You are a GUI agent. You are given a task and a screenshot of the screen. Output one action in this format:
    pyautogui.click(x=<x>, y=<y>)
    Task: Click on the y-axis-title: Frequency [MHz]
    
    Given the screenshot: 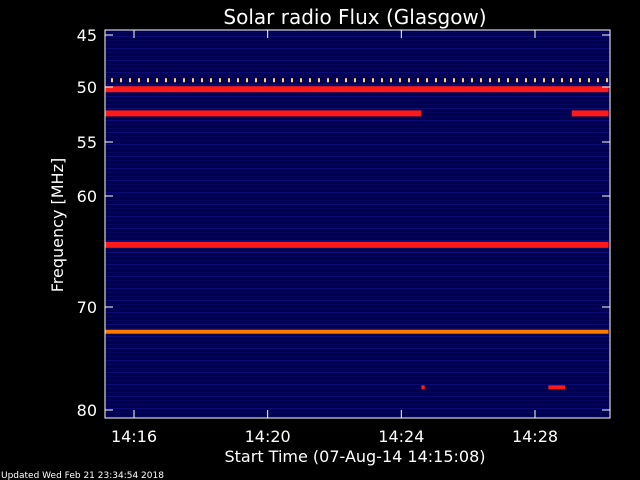 What is the action you would take?
    pyautogui.click(x=57, y=225)
    